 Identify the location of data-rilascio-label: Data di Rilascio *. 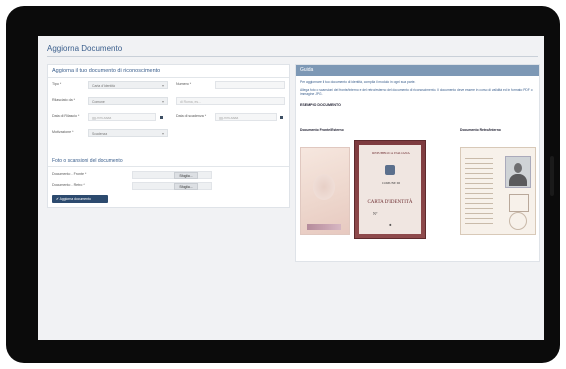
(66, 116).